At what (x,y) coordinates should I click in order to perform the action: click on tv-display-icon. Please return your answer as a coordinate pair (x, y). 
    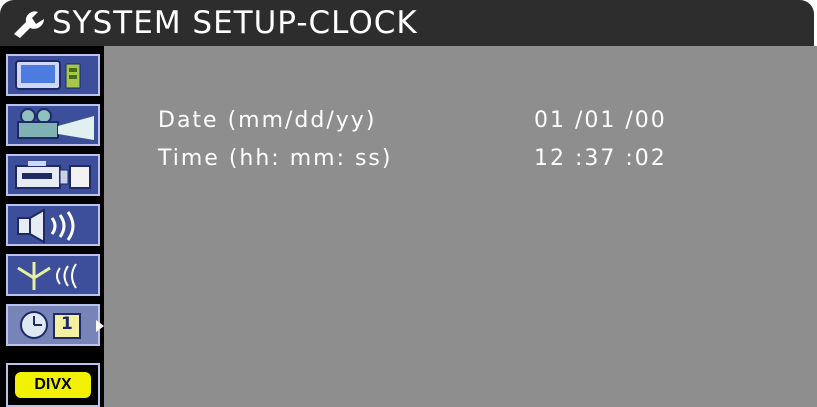
    Looking at the image, I should click on (48, 75).